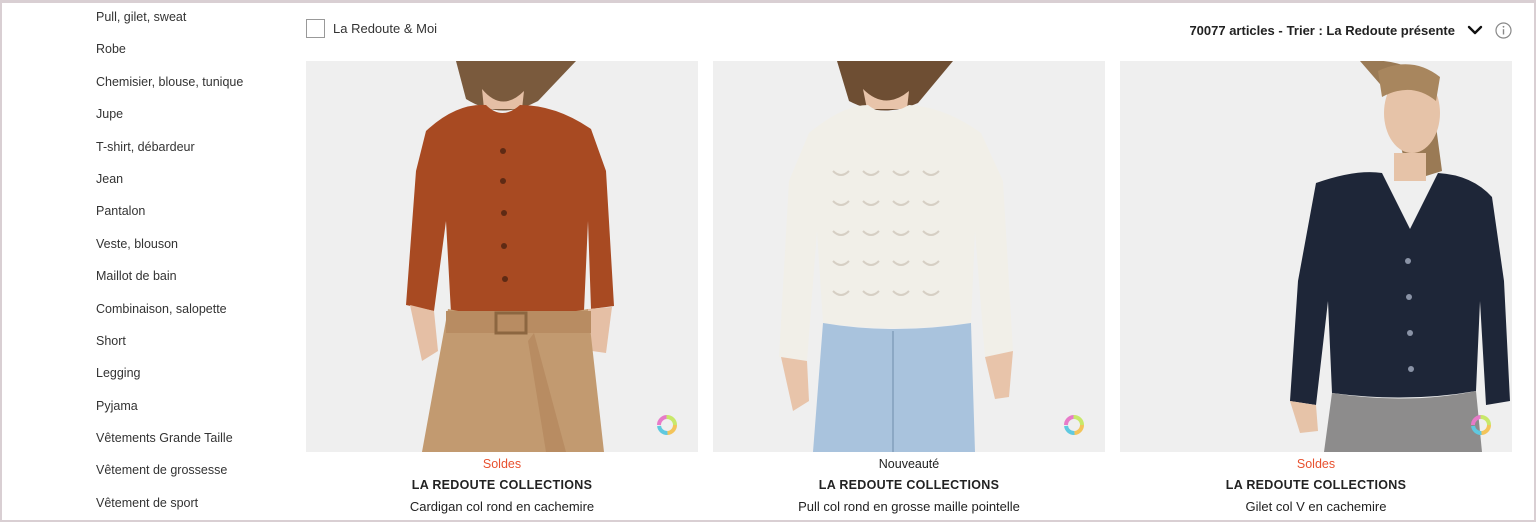 This screenshot has width=1536, height=522. Describe the element at coordinates (315, 28) in the screenshot. I see `checkbox-icon` at that location.